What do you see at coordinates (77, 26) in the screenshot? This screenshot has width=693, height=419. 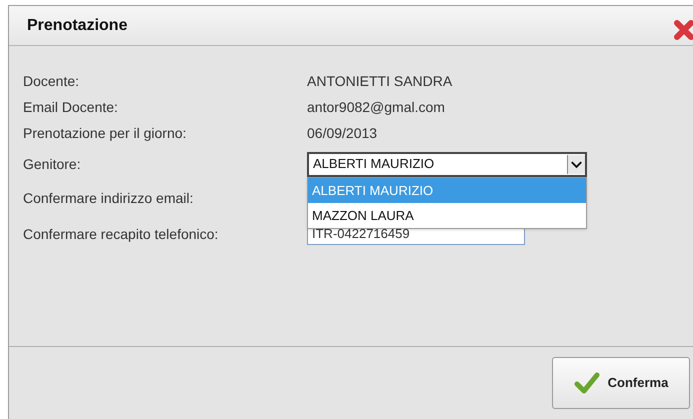 I see `window-title: Prenotazione` at bounding box center [77, 26].